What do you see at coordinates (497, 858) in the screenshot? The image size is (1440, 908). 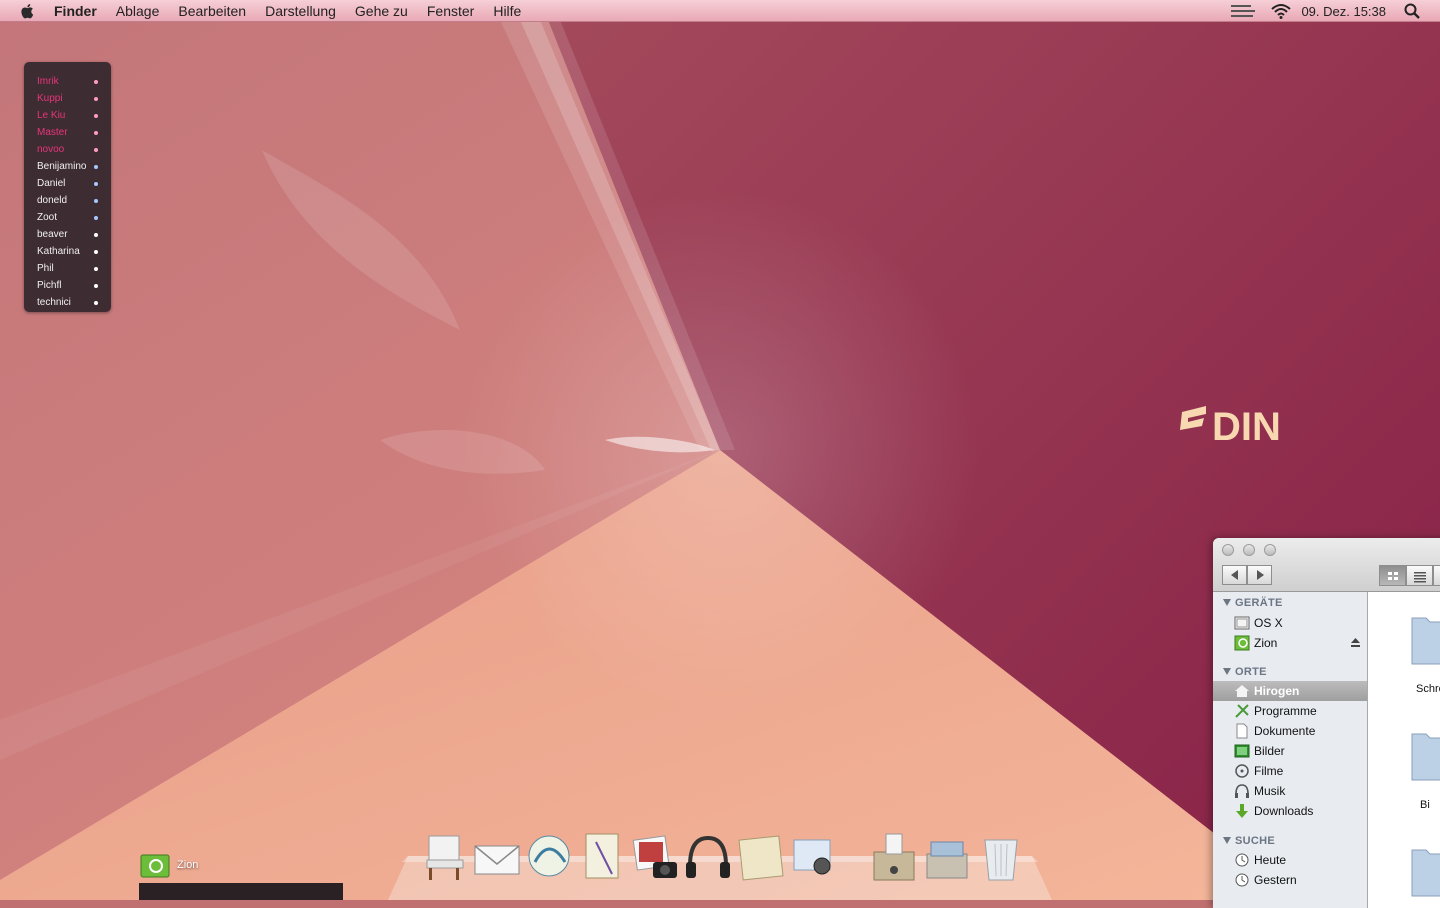 I see `mail-icon` at bounding box center [497, 858].